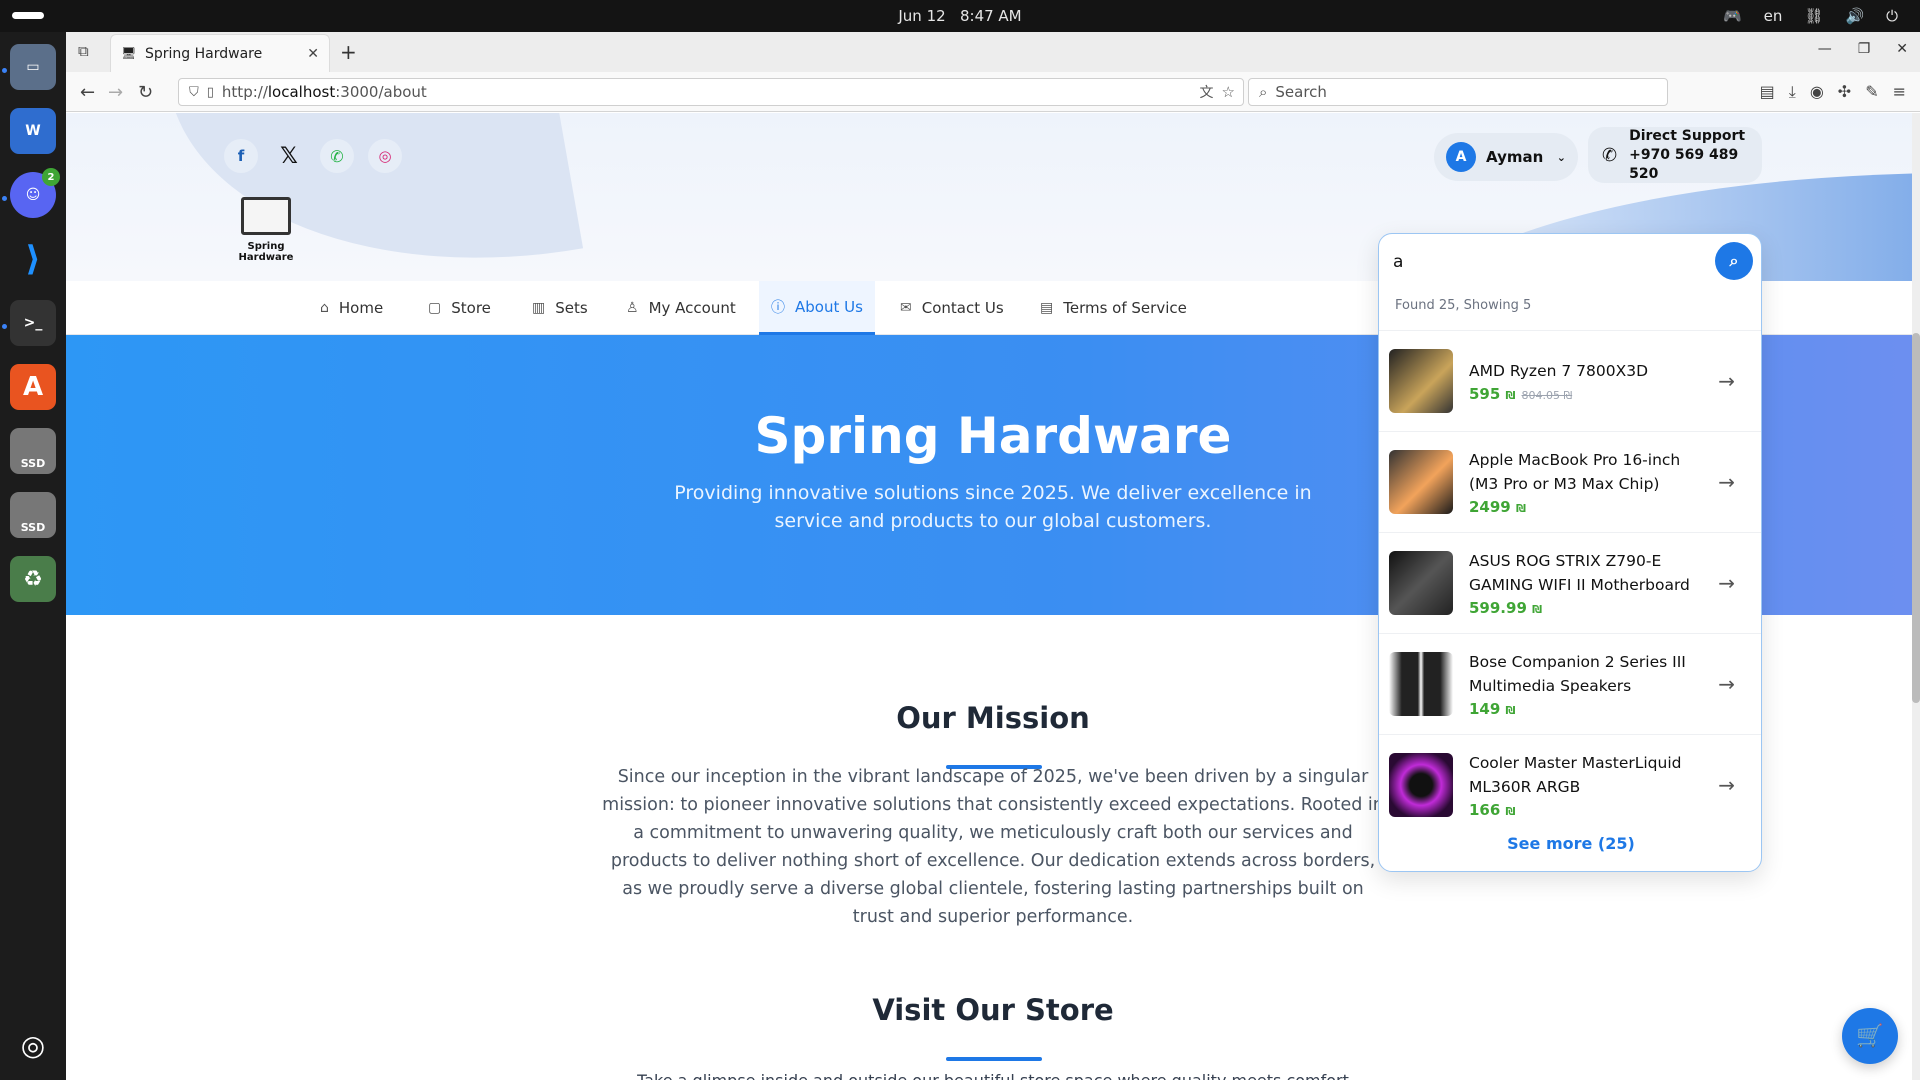 This screenshot has height=1080, width=1920. I want to click on language-indicator: en, so click(1773, 16).